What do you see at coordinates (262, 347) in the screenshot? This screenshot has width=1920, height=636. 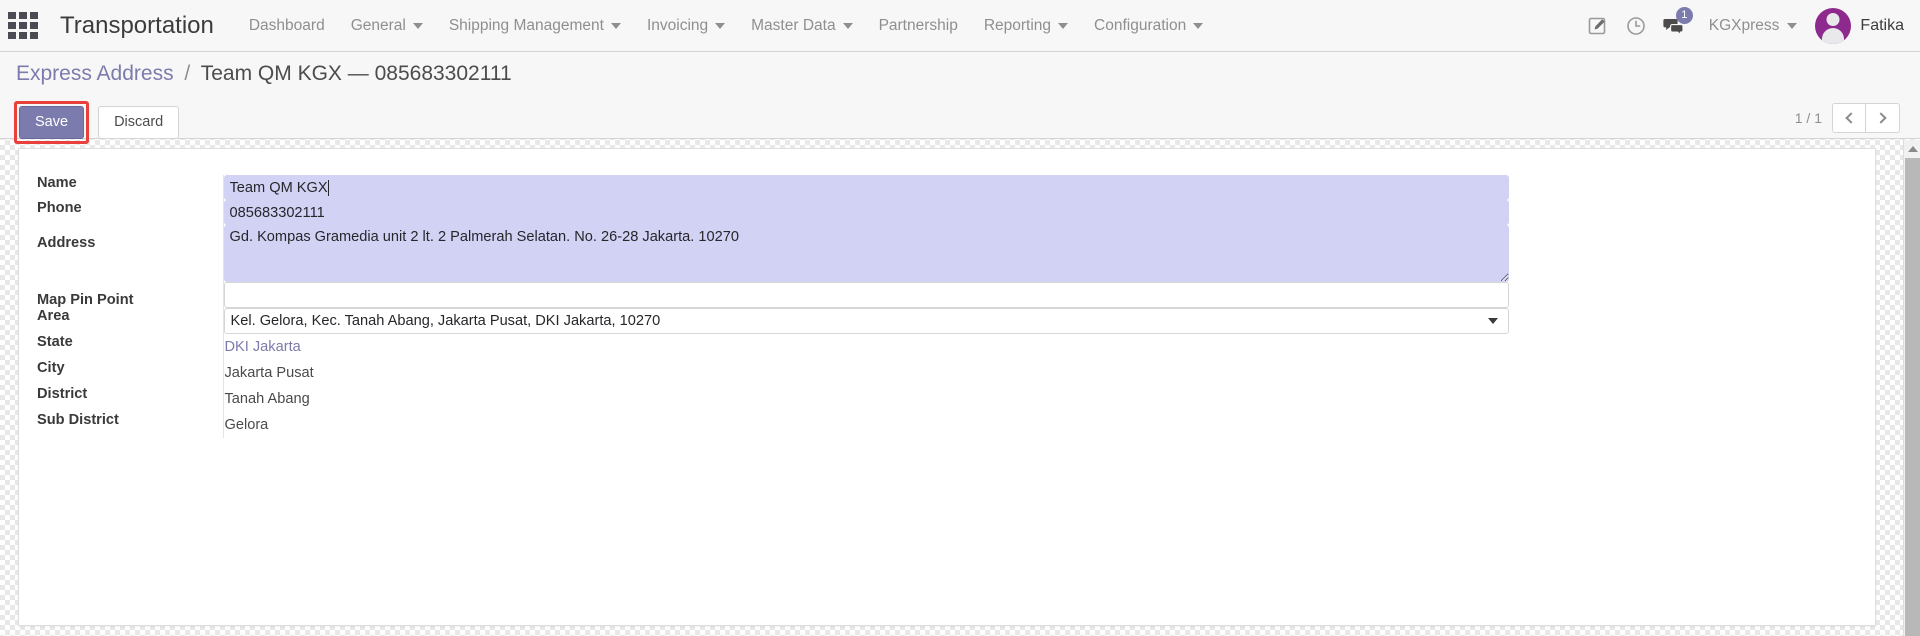 I see `state-value-link: DKI Jakarta` at bounding box center [262, 347].